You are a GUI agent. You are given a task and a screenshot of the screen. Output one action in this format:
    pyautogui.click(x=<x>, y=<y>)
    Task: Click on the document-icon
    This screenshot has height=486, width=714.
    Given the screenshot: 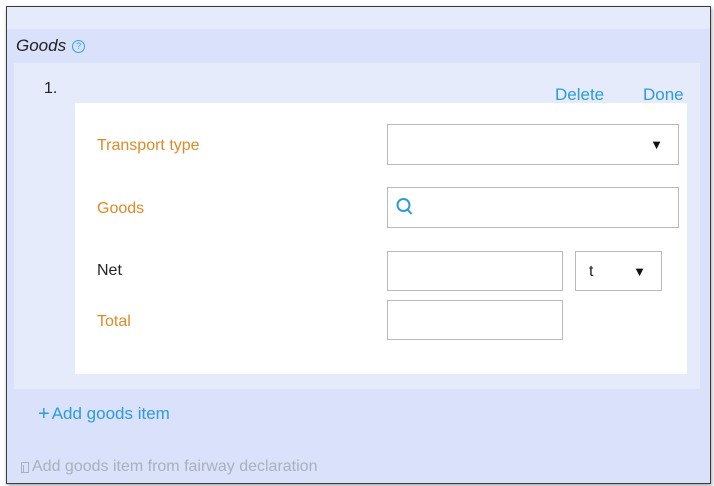 What is the action you would take?
    pyautogui.click(x=25, y=467)
    